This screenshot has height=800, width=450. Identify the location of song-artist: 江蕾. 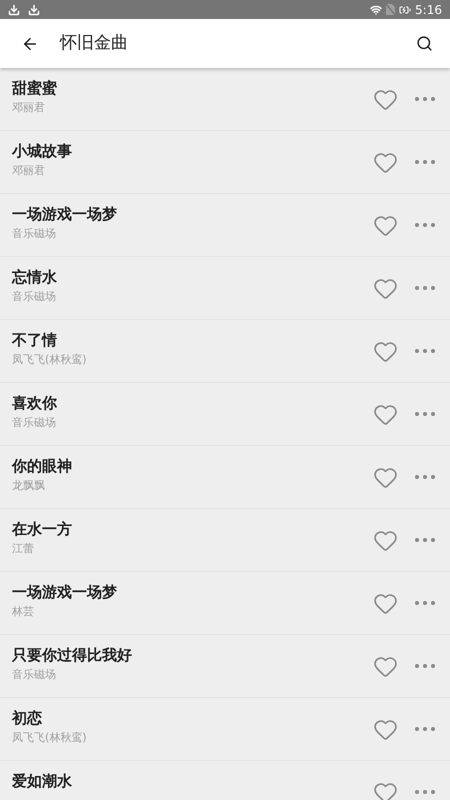
(23, 549).